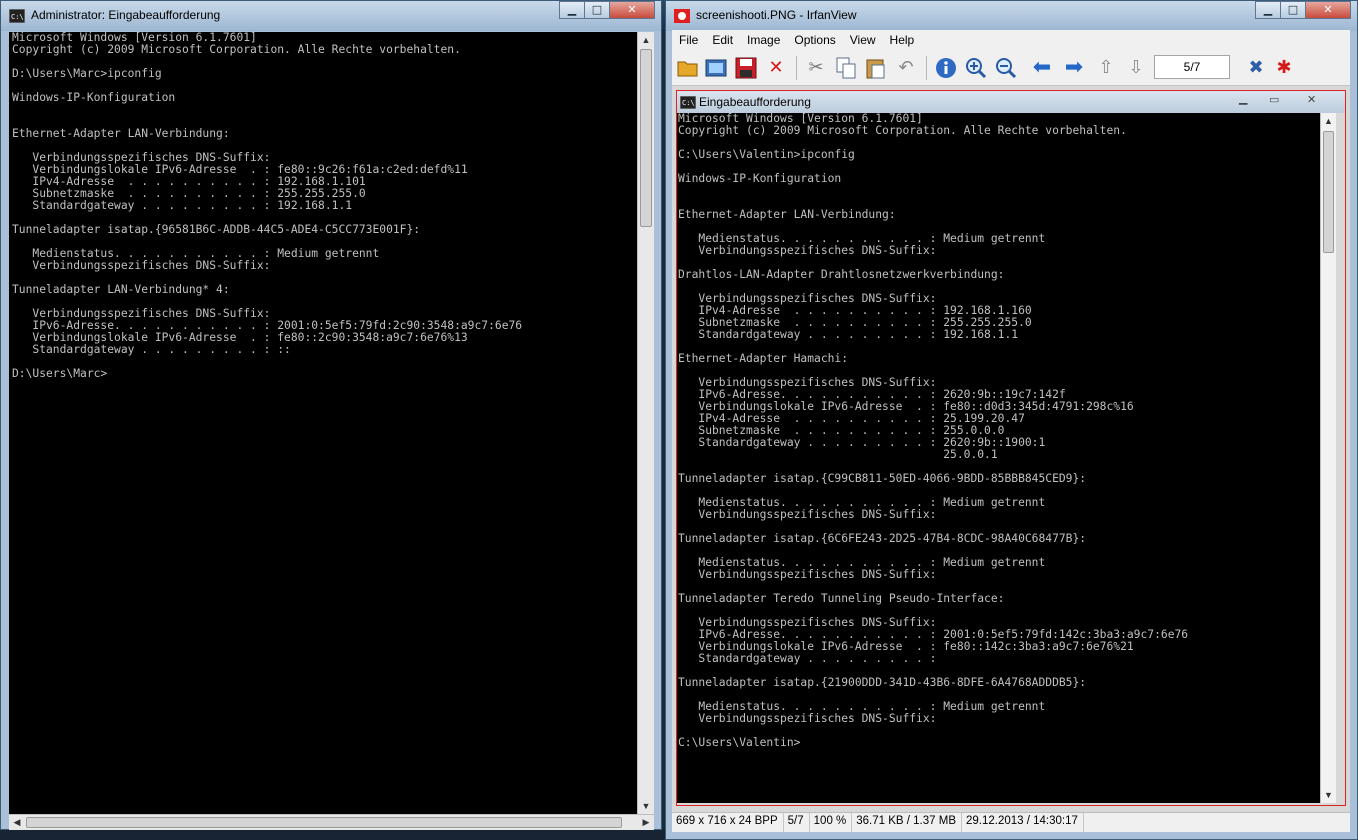 The height and width of the screenshot is (840, 1358). I want to click on undo-icon: ↶, so click(906, 68).